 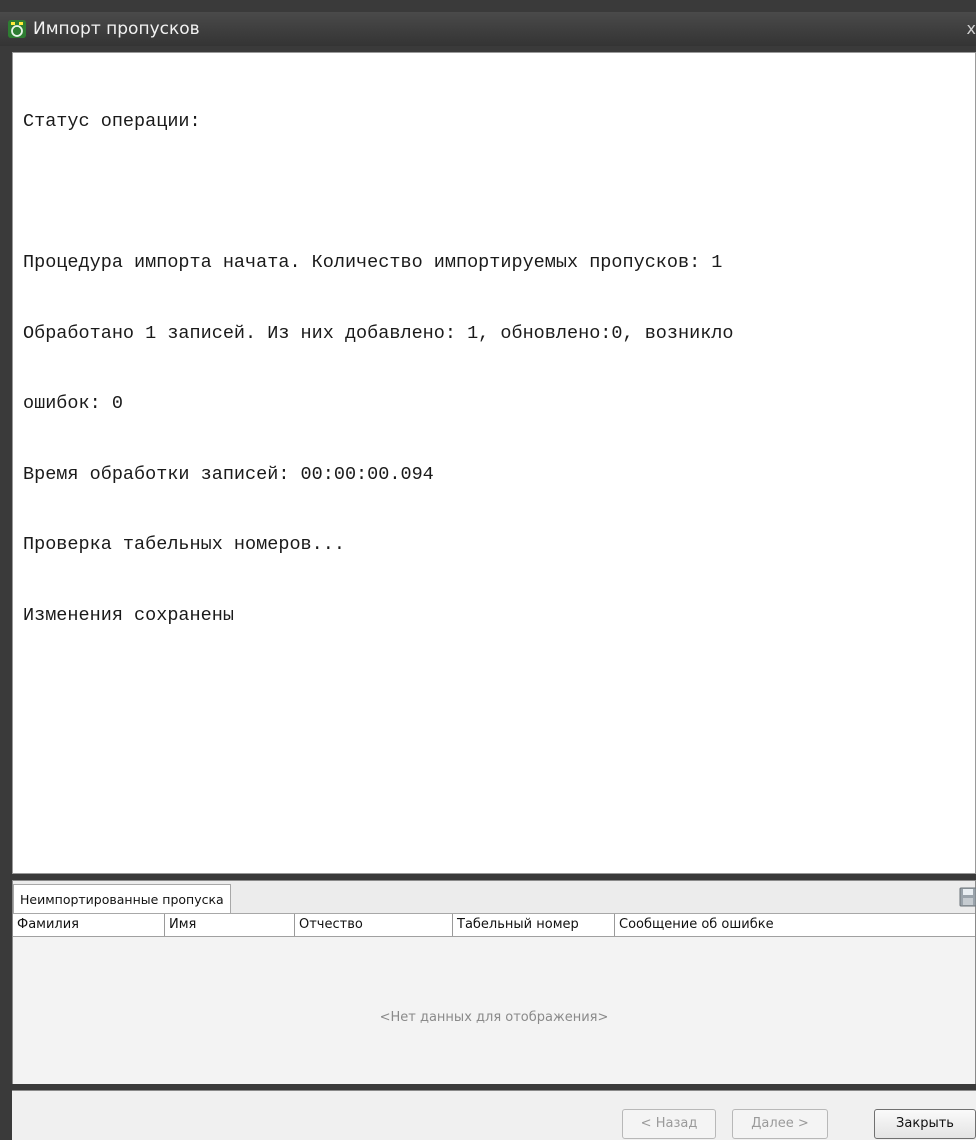 I want to click on panel-tabbar: Неимпортированные пропуска, so click(x=494, y=897).